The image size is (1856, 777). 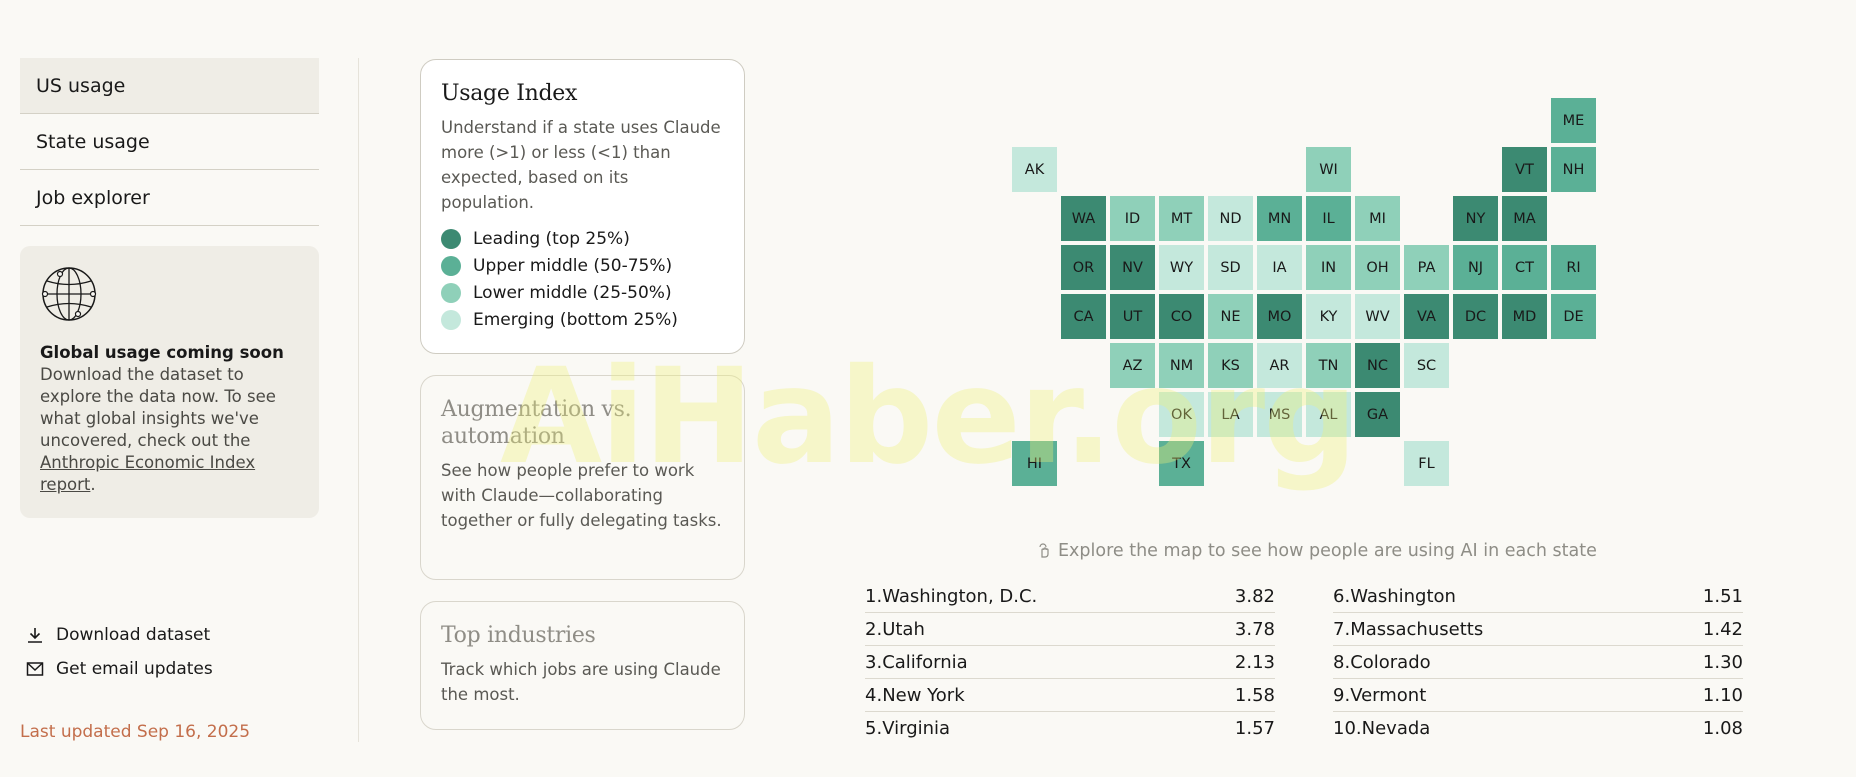 What do you see at coordinates (874, 596) in the screenshot?
I see `rank-number: 1.` at bounding box center [874, 596].